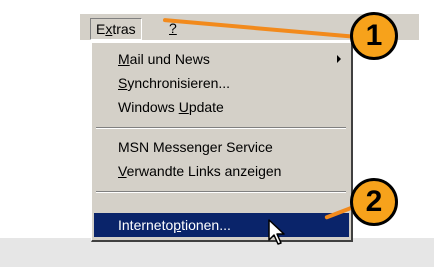 This screenshot has height=267, width=434. What do you see at coordinates (146, 225) in the screenshot?
I see `menu-item-label-pre: Interneto` at bounding box center [146, 225].